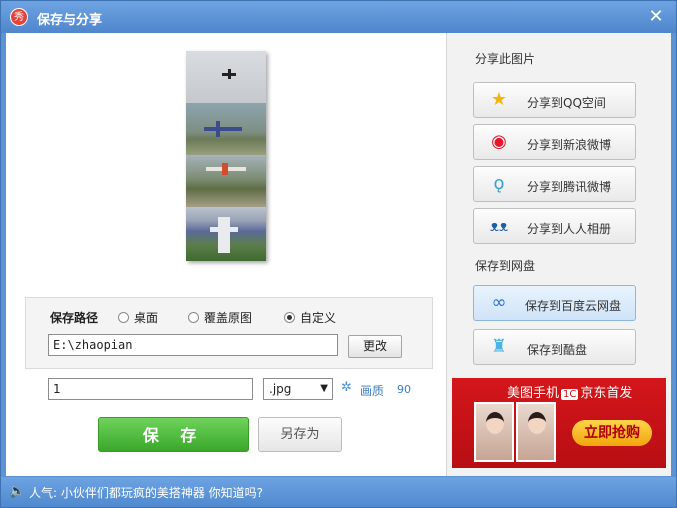 The height and width of the screenshot is (508, 677). What do you see at coordinates (566, 103) in the screenshot?
I see `share-qzone-label: 分享到QQ空间` at bounding box center [566, 103].